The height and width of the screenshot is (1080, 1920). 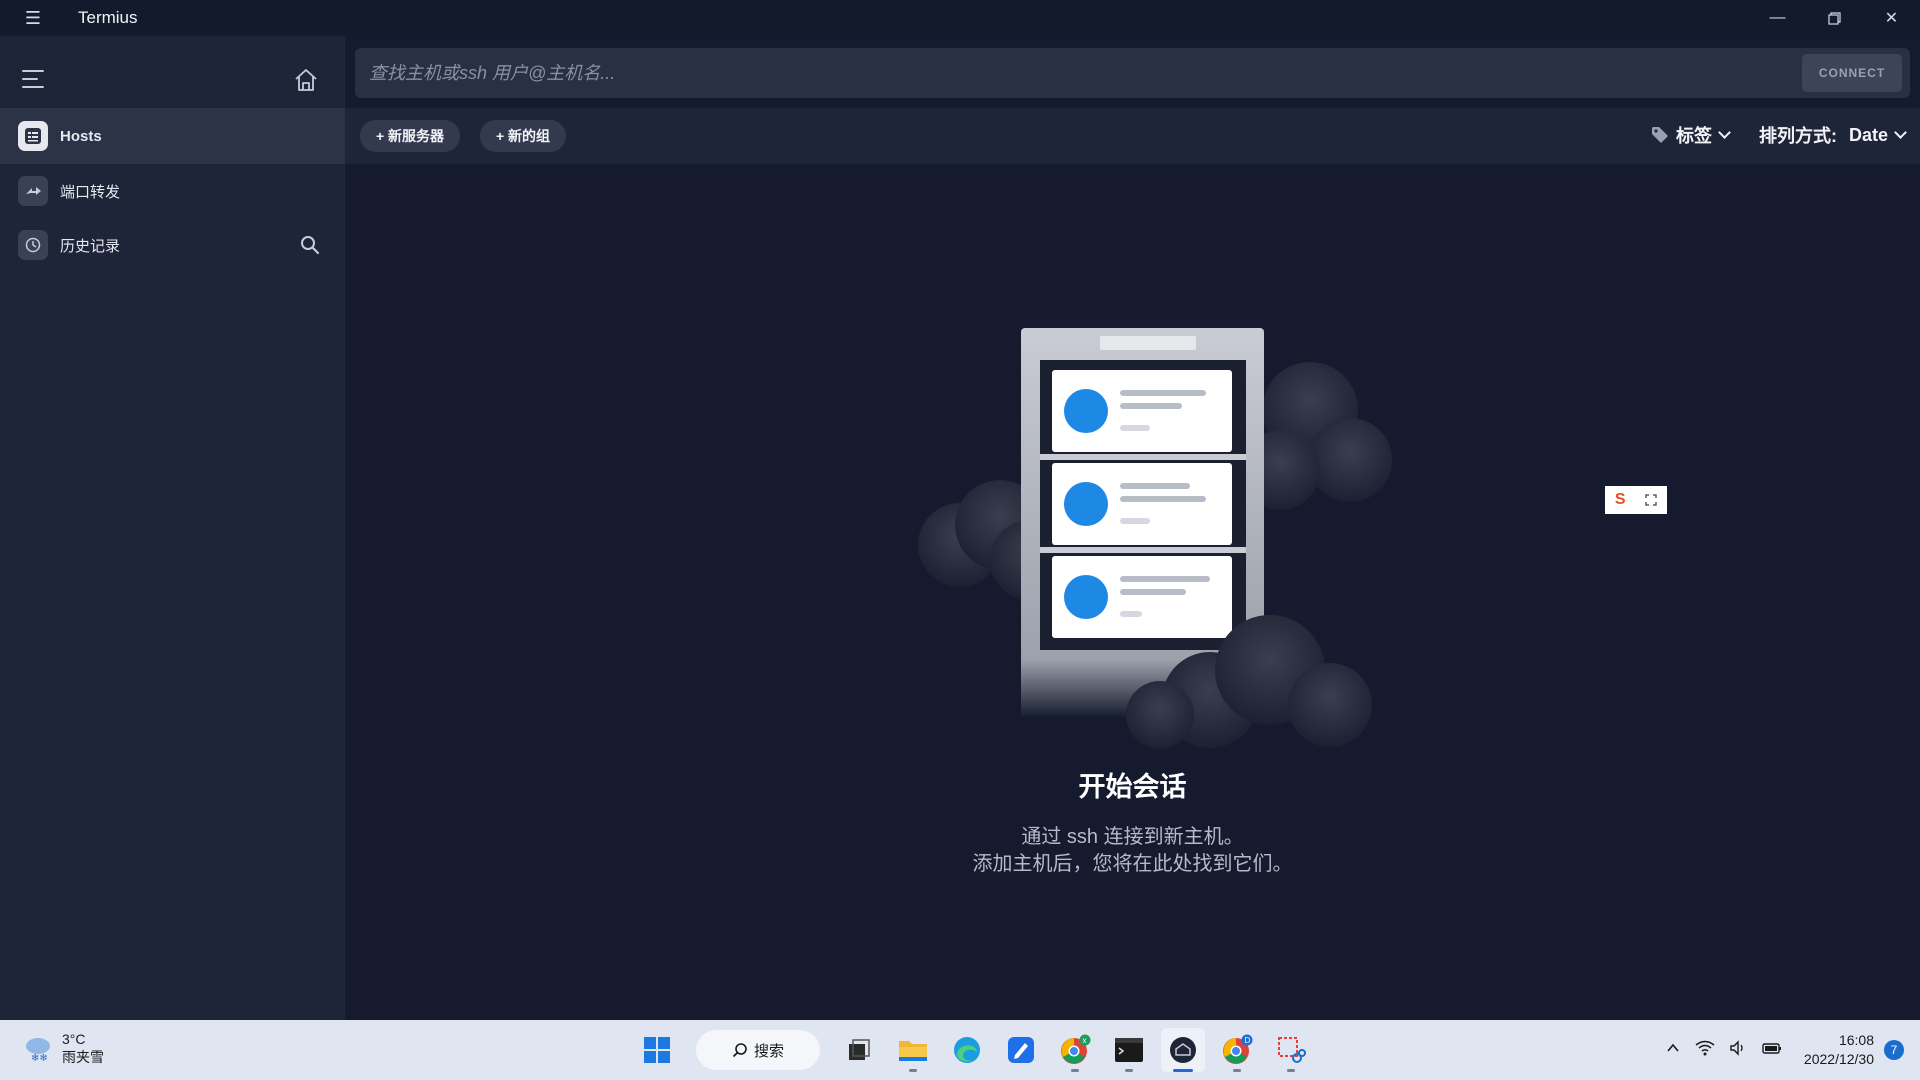 I want to click on ime-logo-icon: S, so click(x=1620, y=499).